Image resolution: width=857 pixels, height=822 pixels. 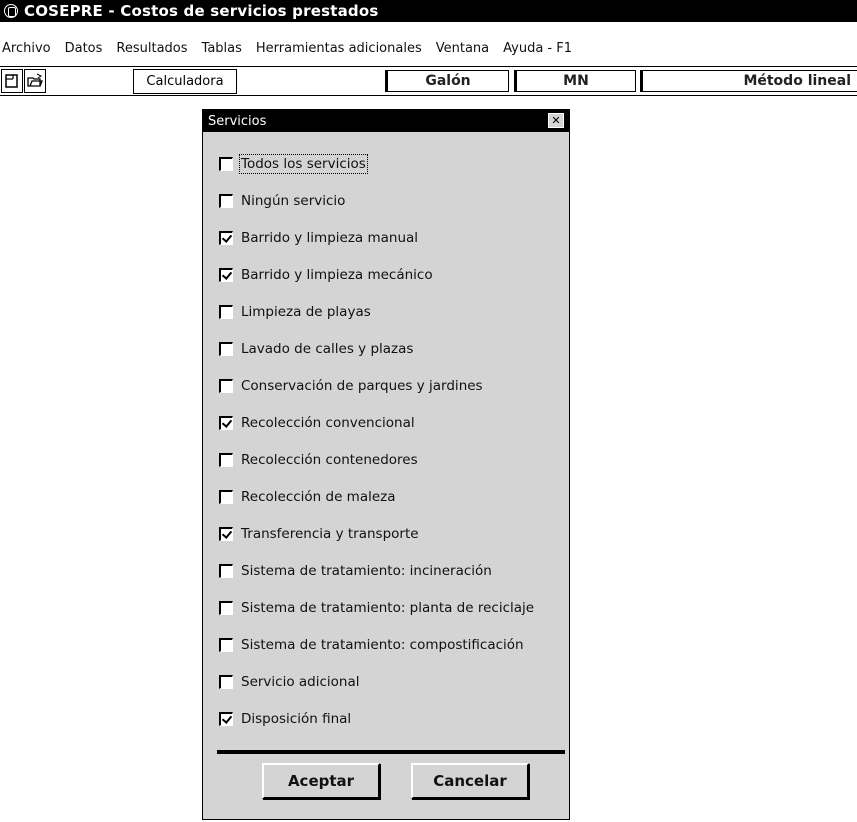 I want to click on option-label: Barrido y limpieza mecánico, so click(x=337, y=274).